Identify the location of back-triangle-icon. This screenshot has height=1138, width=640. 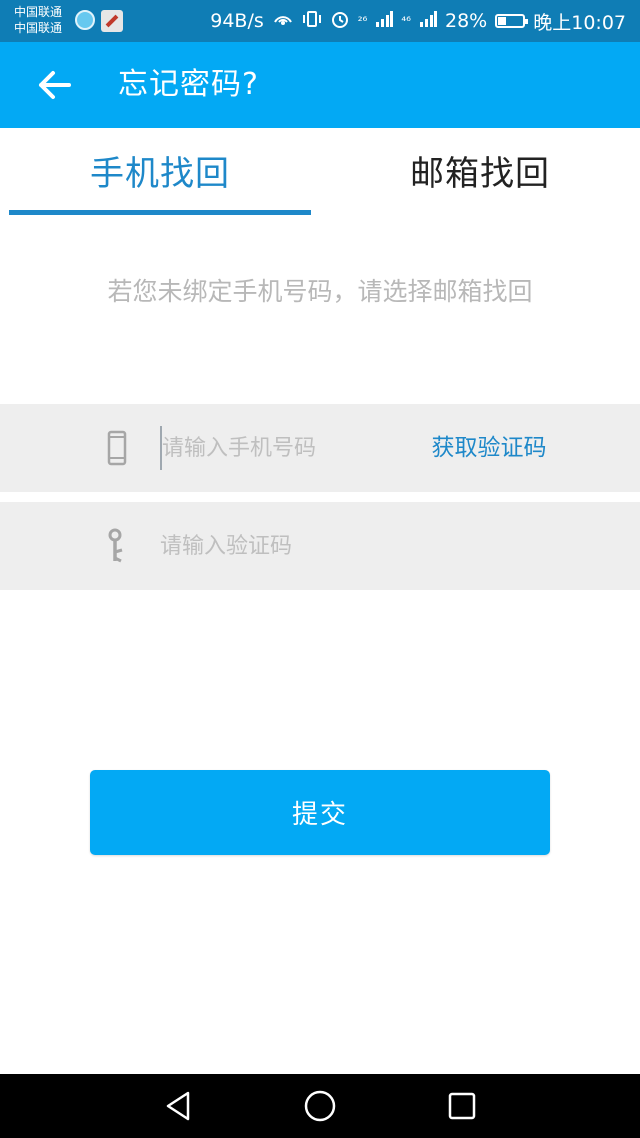
(178, 1106).